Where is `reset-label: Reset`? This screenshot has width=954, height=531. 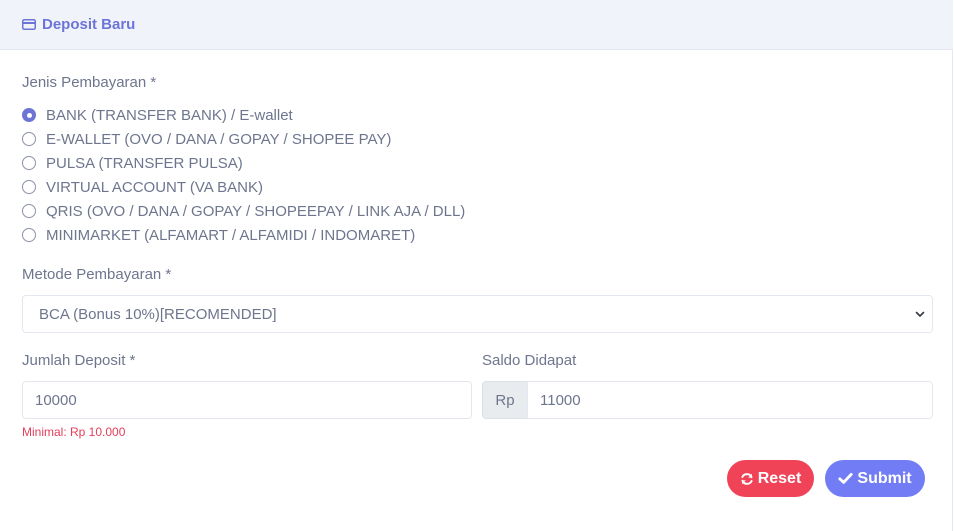 reset-label: Reset is located at coordinates (779, 478).